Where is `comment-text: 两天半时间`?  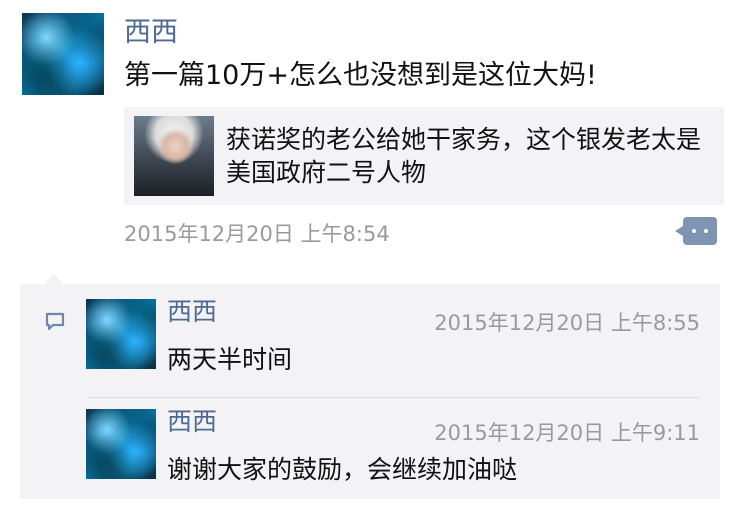 comment-text: 两天半时间 is located at coordinates (230, 359).